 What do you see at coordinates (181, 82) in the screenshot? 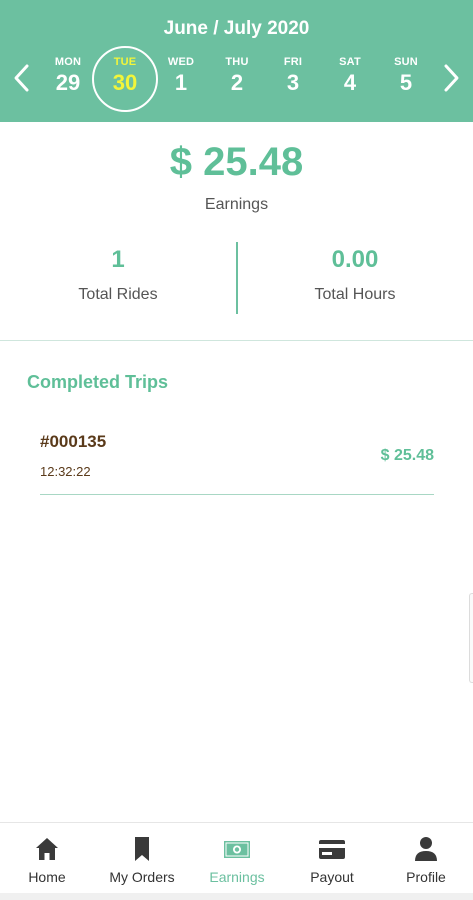
I see `day-number: 1` at bounding box center [181, 82].